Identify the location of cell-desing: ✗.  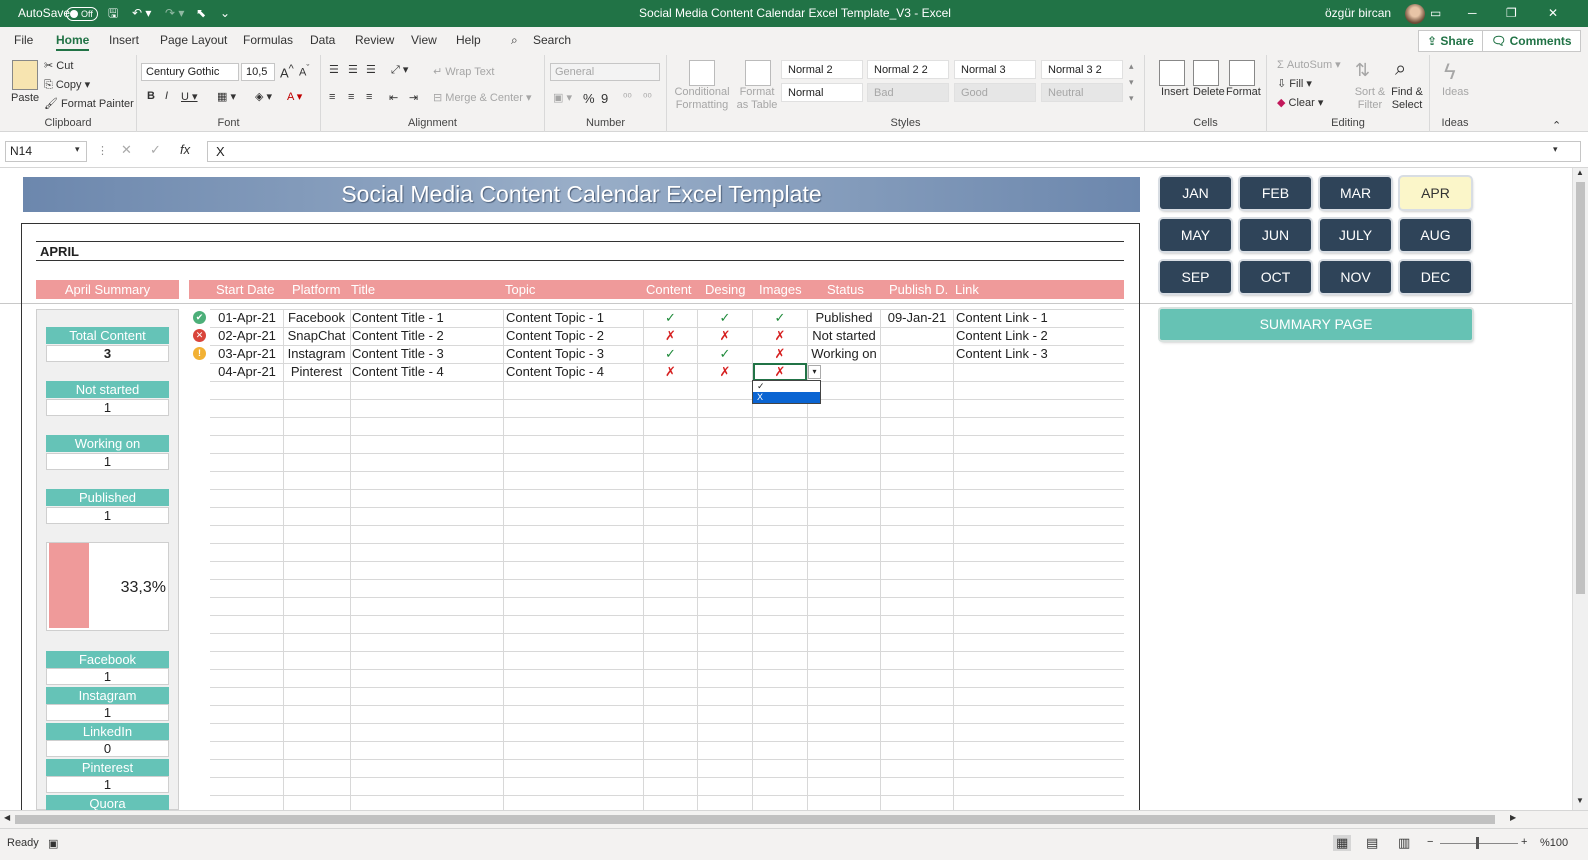
(725, 372).